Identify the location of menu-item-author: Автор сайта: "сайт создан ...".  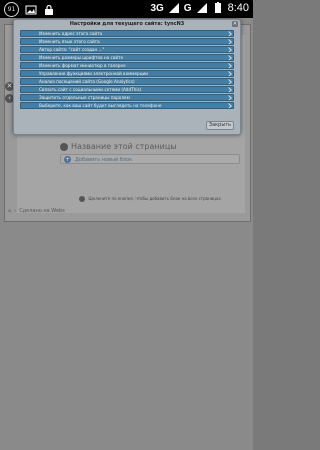
(127, 49).